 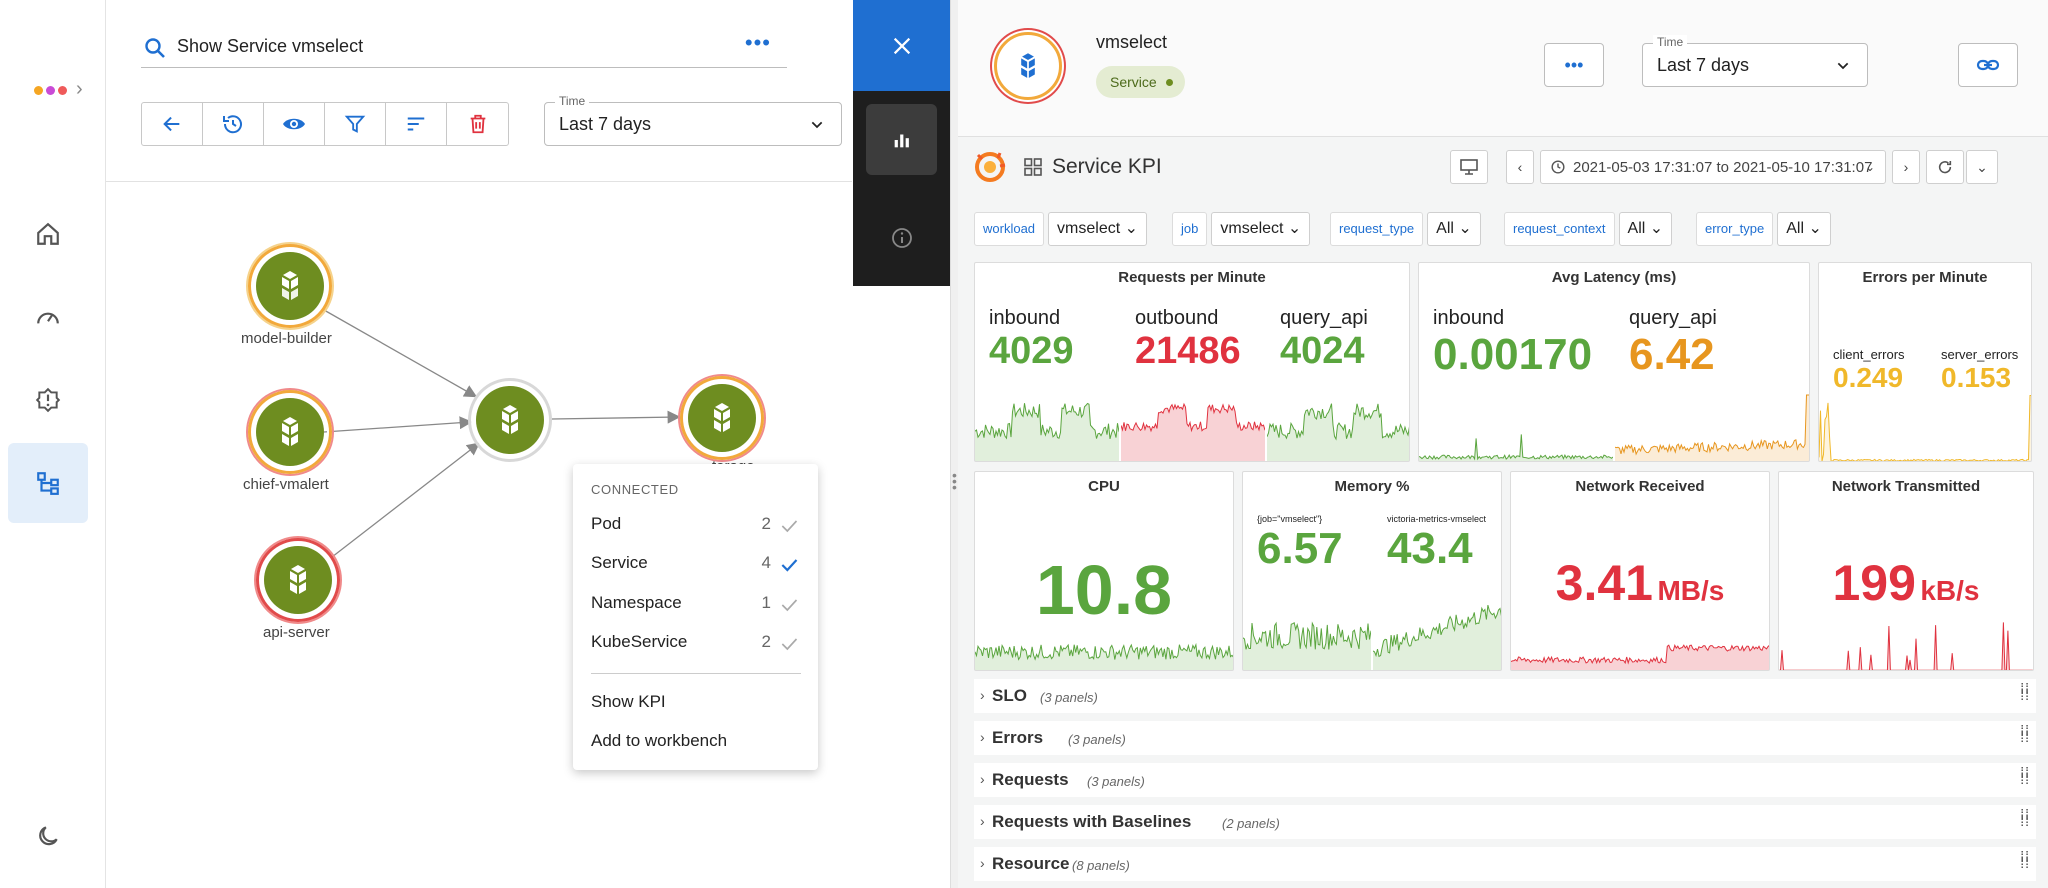 I want to click on copy-link-button, so click(x=1988, y=65).